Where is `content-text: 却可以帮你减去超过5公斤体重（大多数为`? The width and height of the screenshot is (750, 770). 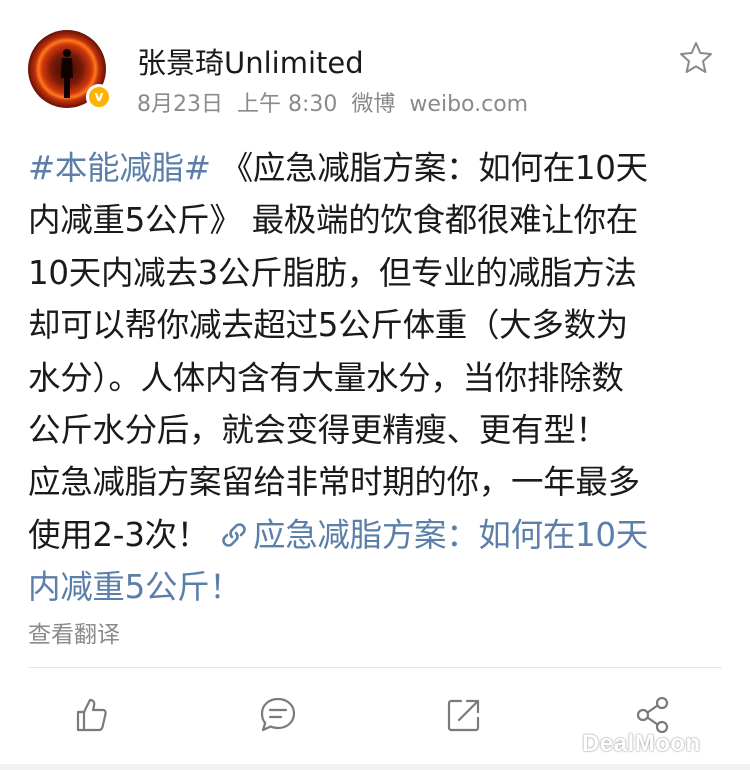 content-text: 却可以帮你减去超过5公斤体重（大多数为 is located at coordinates (328, 325).